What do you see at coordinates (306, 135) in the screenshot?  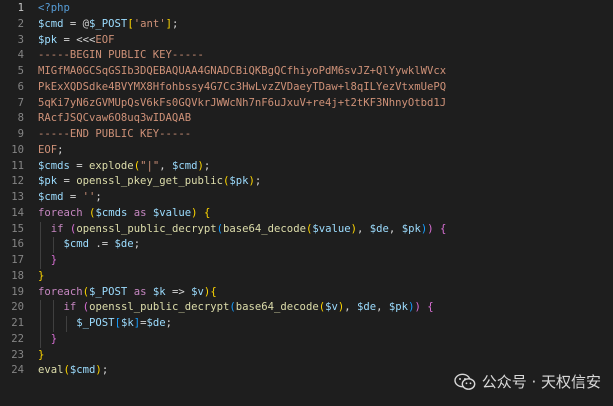 I see `code-line: 9 -----END PUBLIC KEY-----` at bounding box center [306, 135].